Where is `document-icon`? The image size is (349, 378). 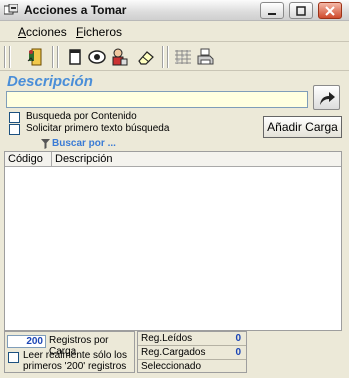
document-icon is located at coordinates (75, 57).